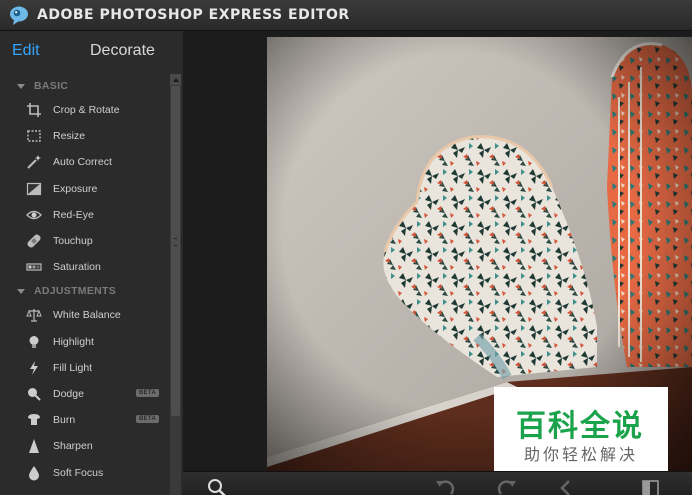 This screenshot has height=495, width=692. What do you see at coordinates (34, 315) in the screenshot?
I see `scales-icon` at bounding box center [34, 315].